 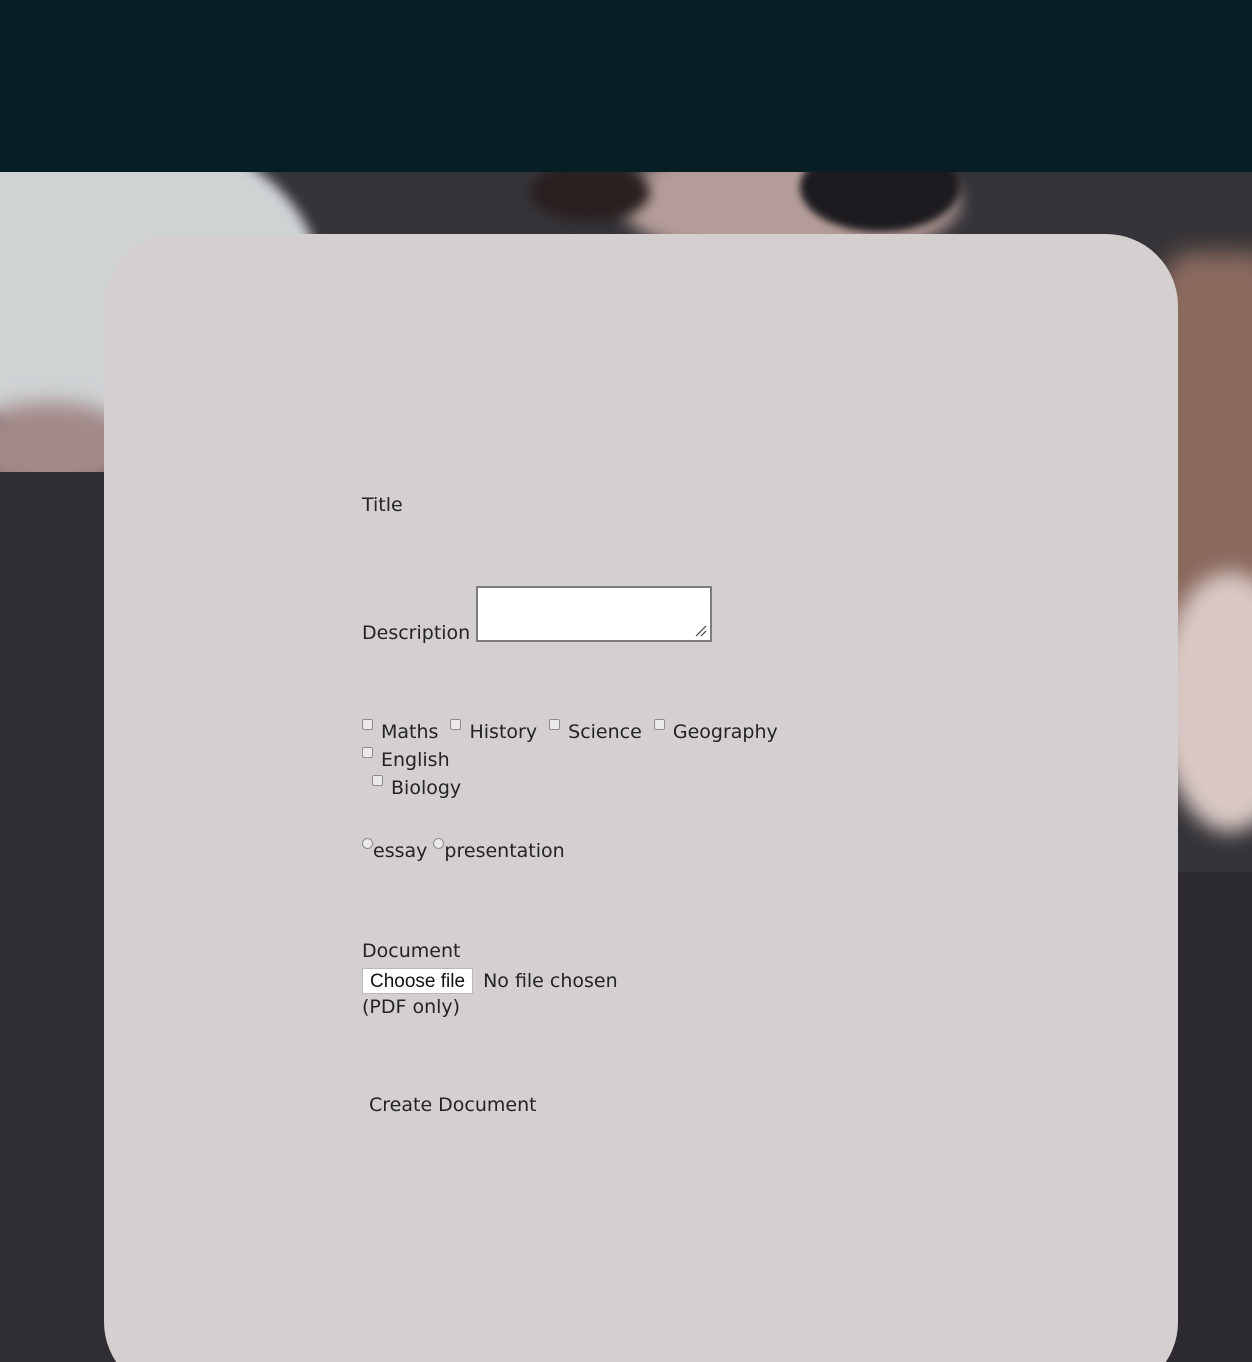 I want to click on science-label: Science, so click(x=605, y=732).